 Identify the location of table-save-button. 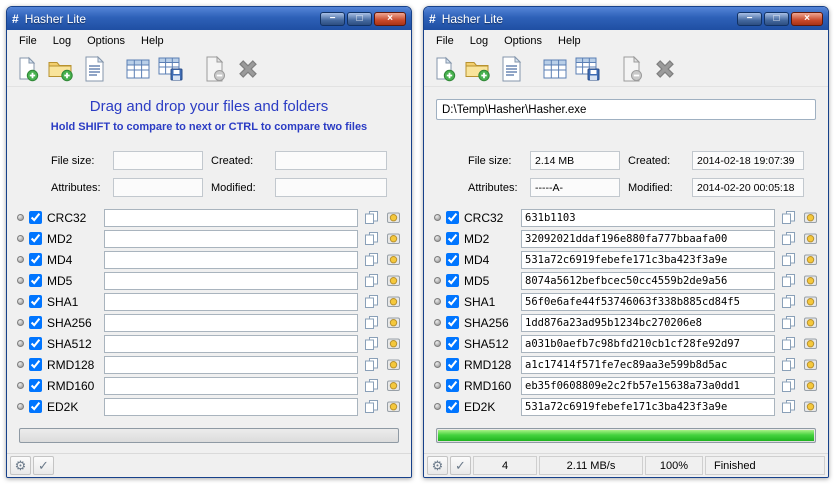
(588, 69).